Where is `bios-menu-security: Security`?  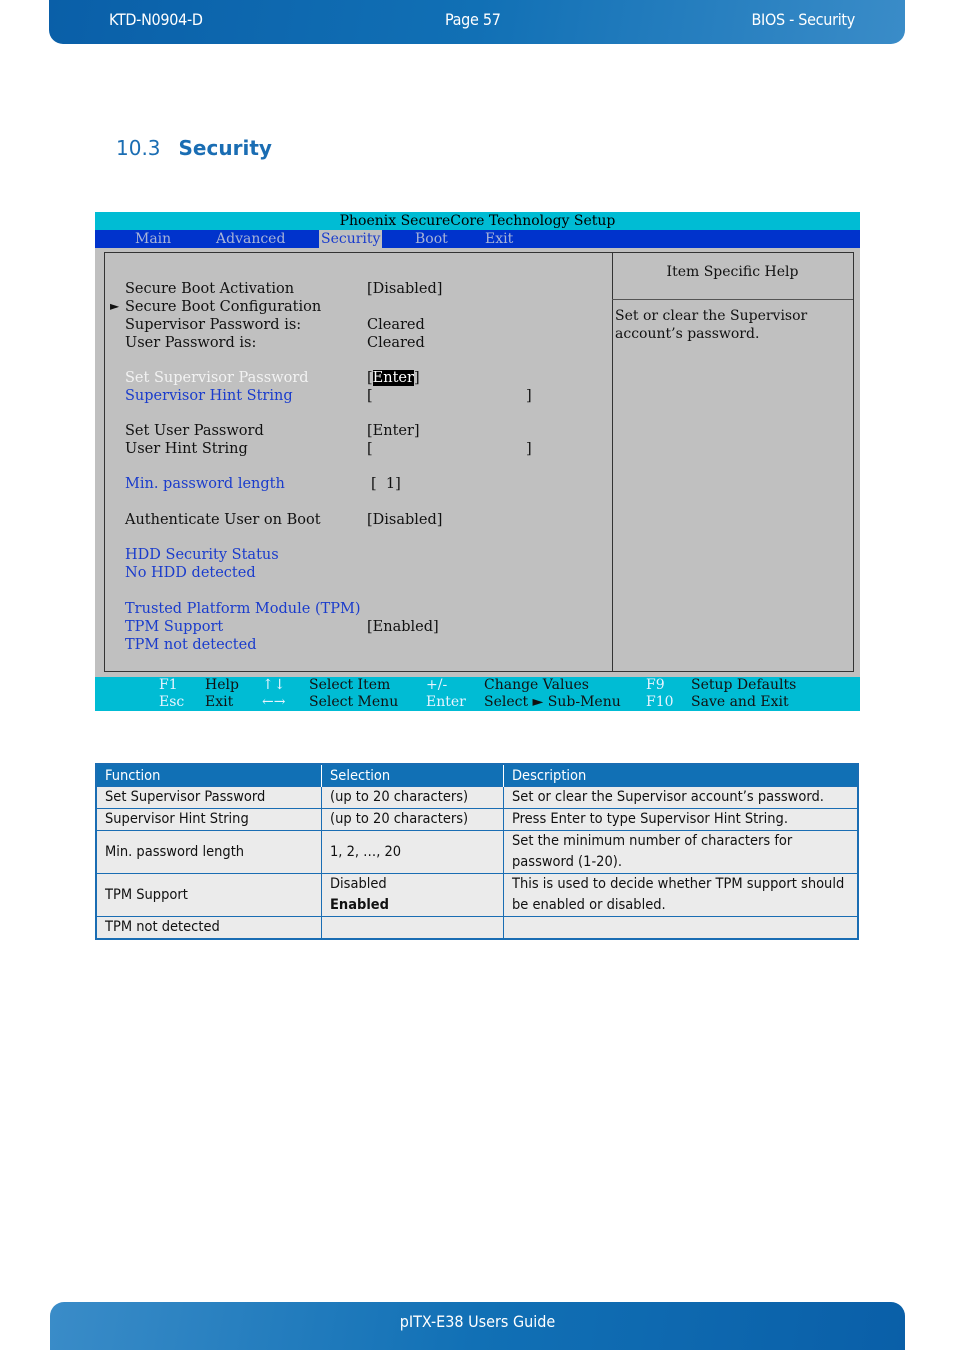
bios-menu-security: Security is located at coordinates (351, 239).